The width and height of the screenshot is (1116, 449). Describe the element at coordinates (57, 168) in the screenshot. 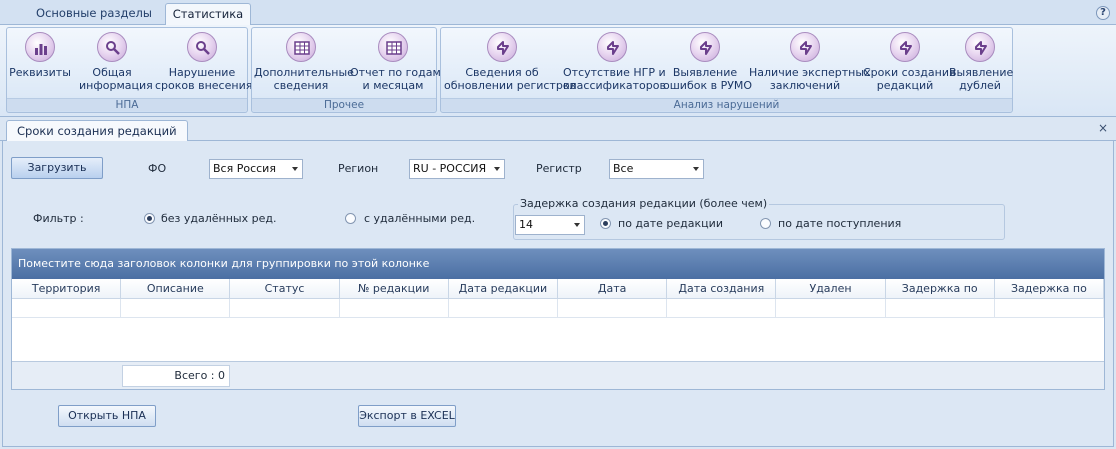

I see `load-button: Загрузить` at that location.